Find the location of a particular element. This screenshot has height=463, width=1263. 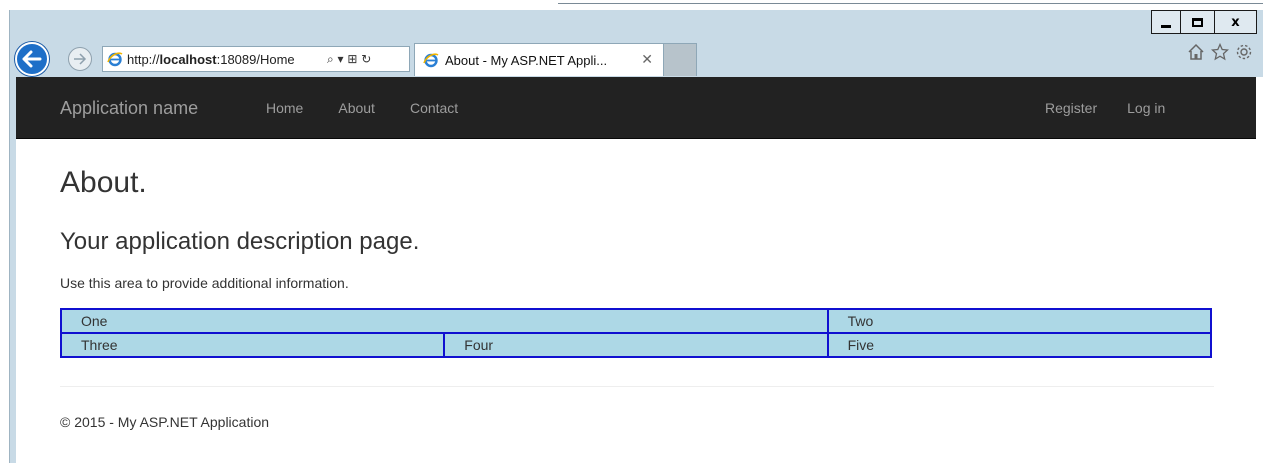

address-bar: http://localhost:18089/Home ⌕ ▾ ⊞ ↻ is located at coordinates (256, 59).